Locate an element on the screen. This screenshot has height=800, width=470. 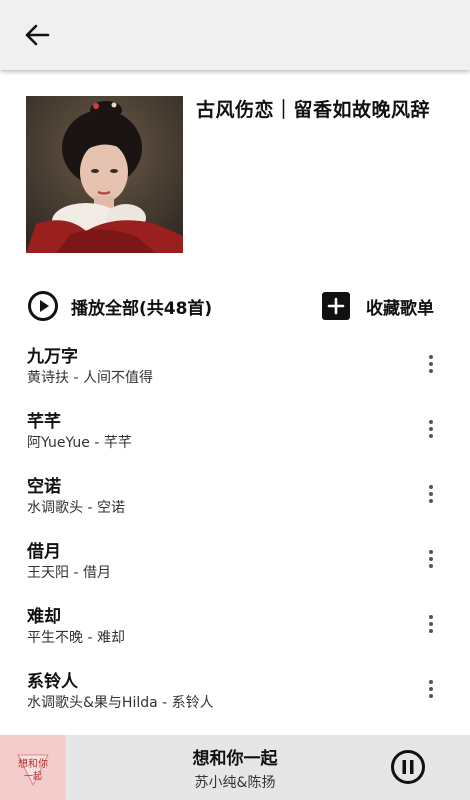
plus-square-icon is located at coordinates (336, 306).